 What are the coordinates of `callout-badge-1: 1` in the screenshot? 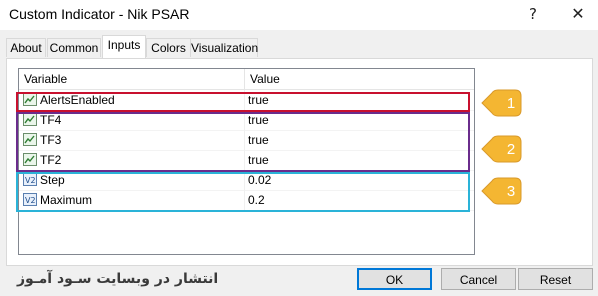 It's located at (501, 103).